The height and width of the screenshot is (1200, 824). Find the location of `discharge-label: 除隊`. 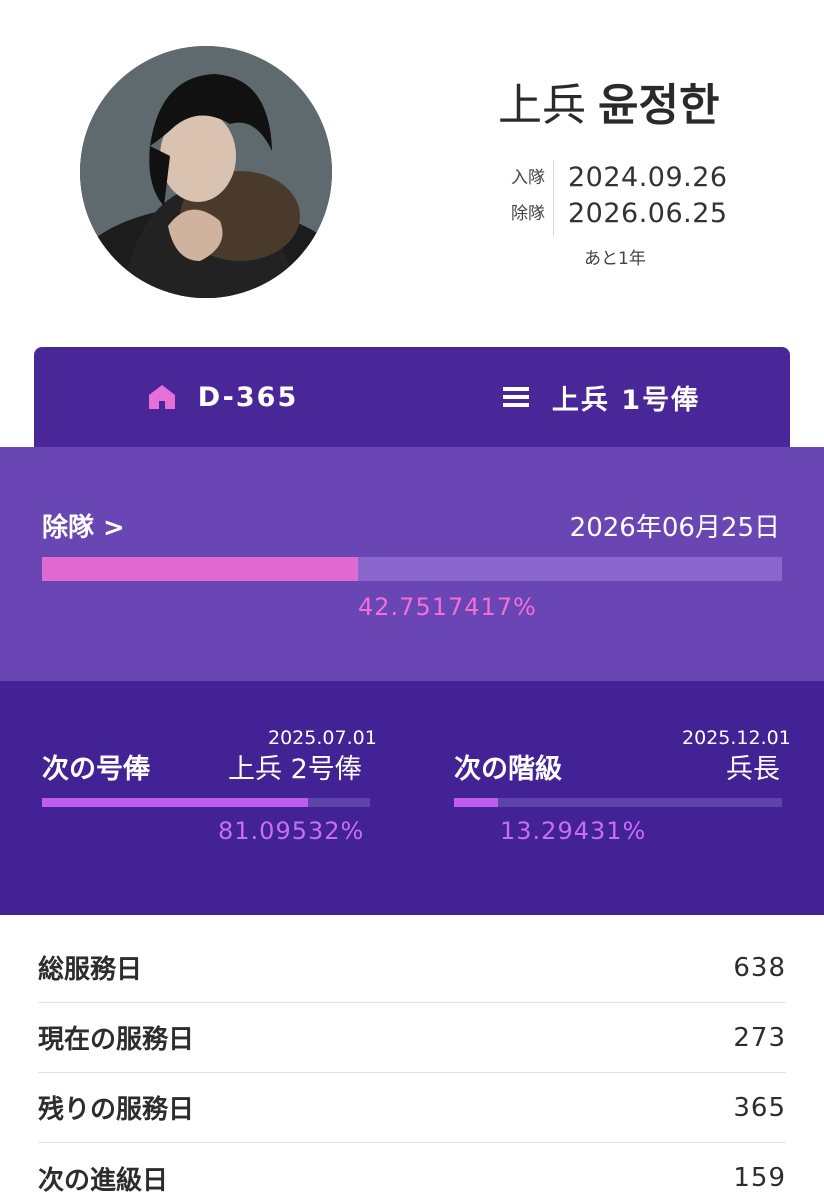

discharge-label: 除隊 is located at coordinates (528, 214).